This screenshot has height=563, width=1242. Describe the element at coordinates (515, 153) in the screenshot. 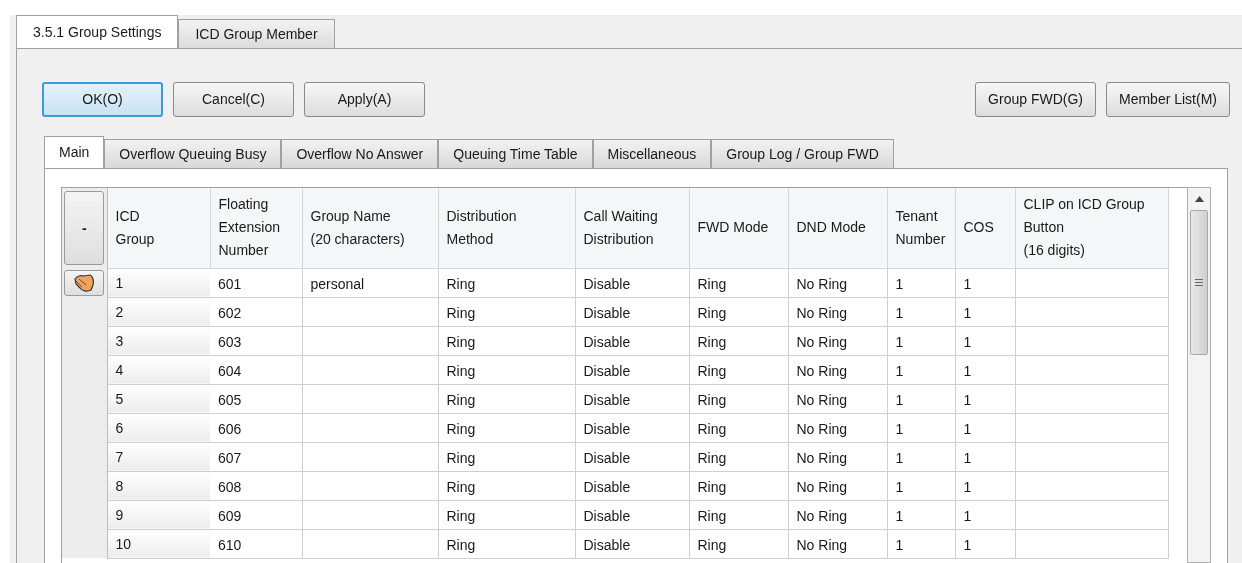

I see `tab: Queuing Time Table` at that location.